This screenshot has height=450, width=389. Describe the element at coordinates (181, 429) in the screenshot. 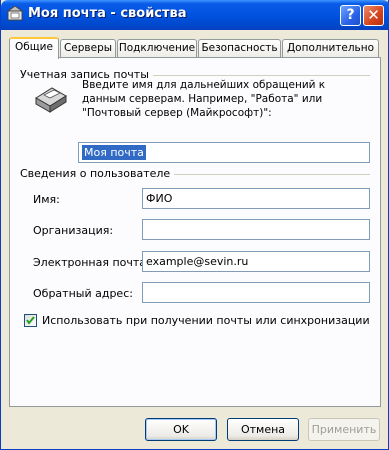

I see `ok-button: OK` at that location.